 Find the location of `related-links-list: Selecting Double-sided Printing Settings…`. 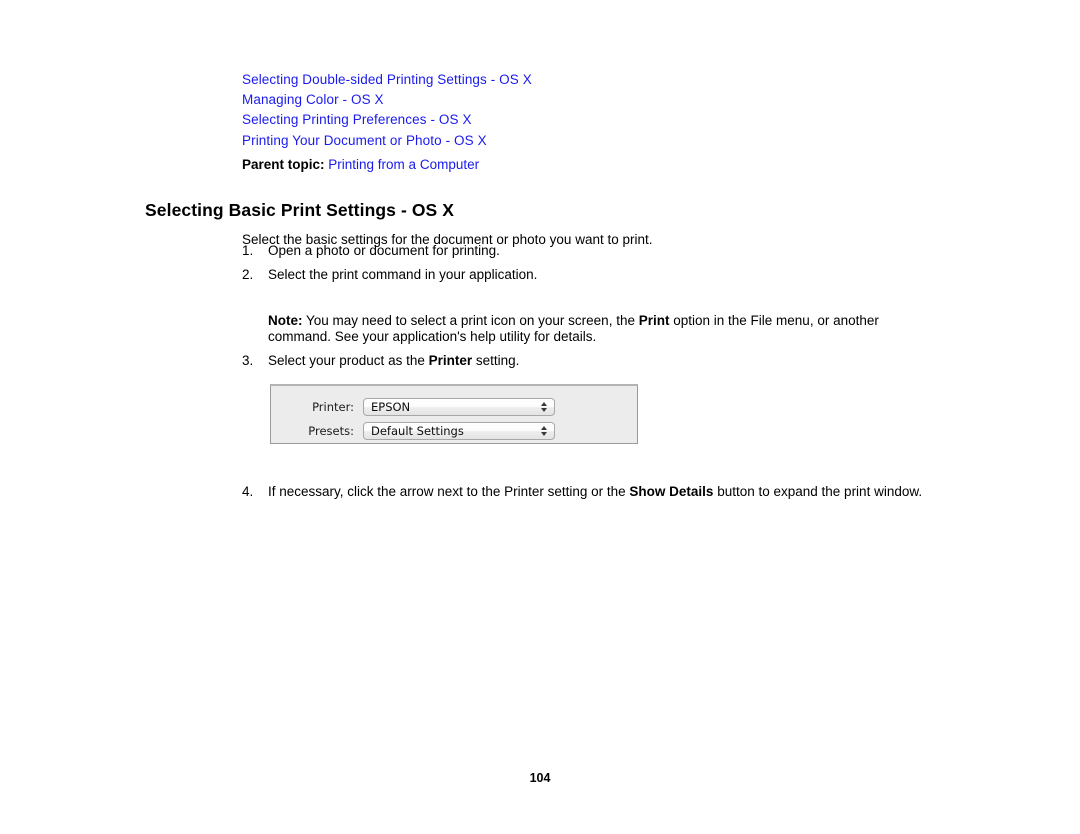

related-links-list: Selecting Double-sided Printing Settings… is located at coordinates (592, 122).